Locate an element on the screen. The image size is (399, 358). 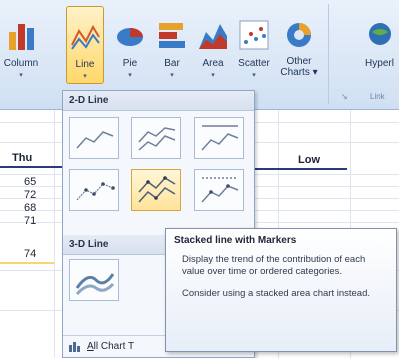
gallery-item-100-stacked-line-markers is located at coordinates (219, 190).